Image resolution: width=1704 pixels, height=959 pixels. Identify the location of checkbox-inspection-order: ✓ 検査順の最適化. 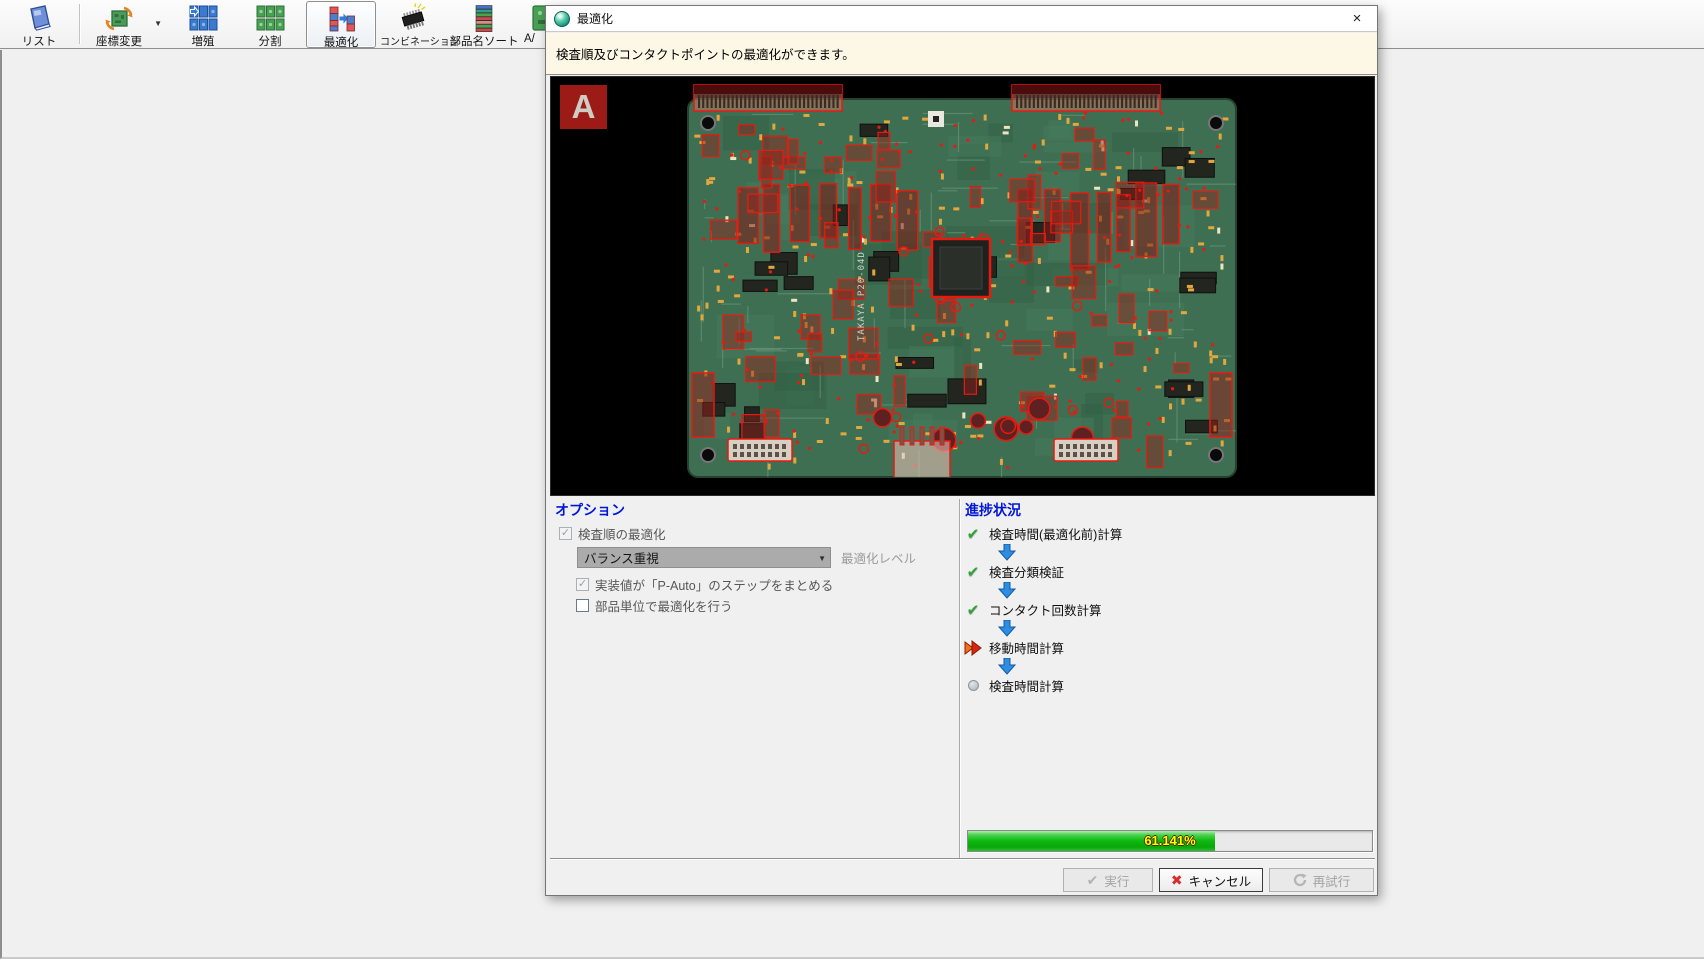
(612, 534).